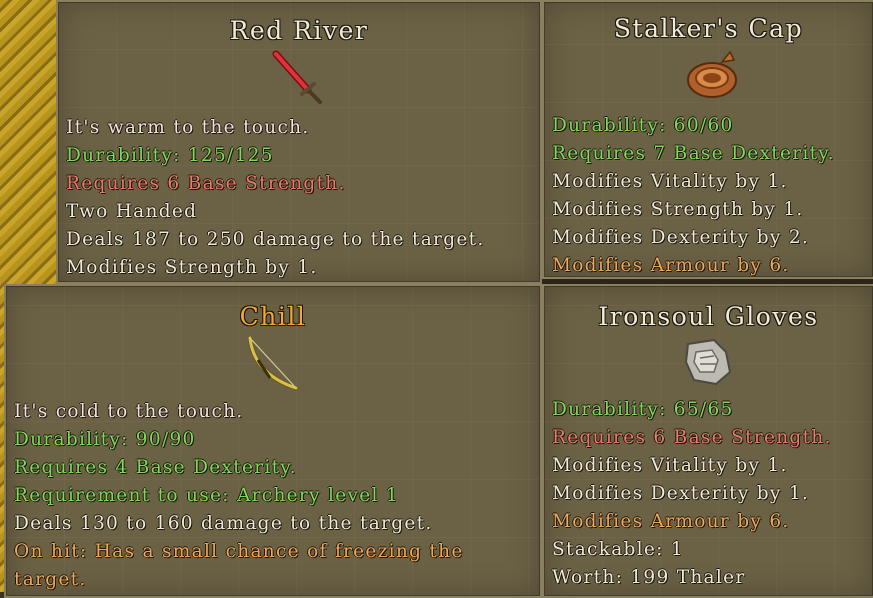 The image size is (873, 598). I want to click on item-title: Ironsoul Gloves, so click(708, 316).